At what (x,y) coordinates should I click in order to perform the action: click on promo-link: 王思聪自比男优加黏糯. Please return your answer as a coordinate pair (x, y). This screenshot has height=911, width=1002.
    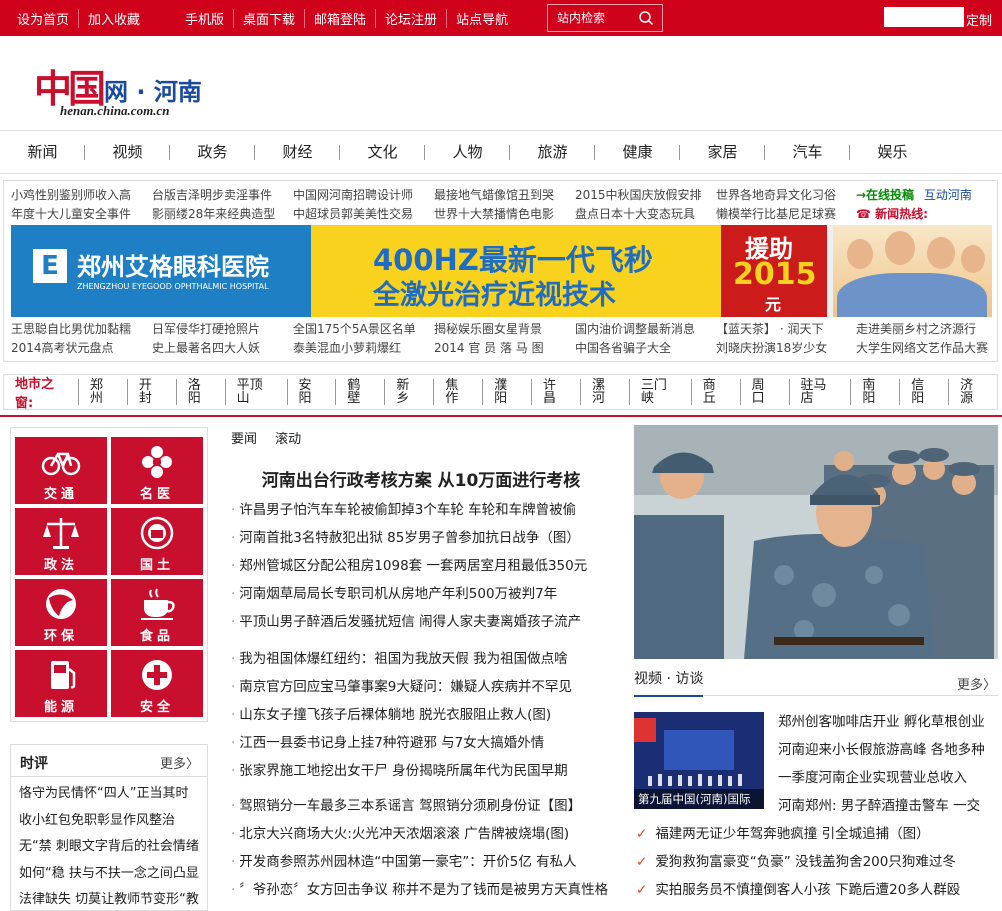
    Looking at the image, I should click on (81, 329).